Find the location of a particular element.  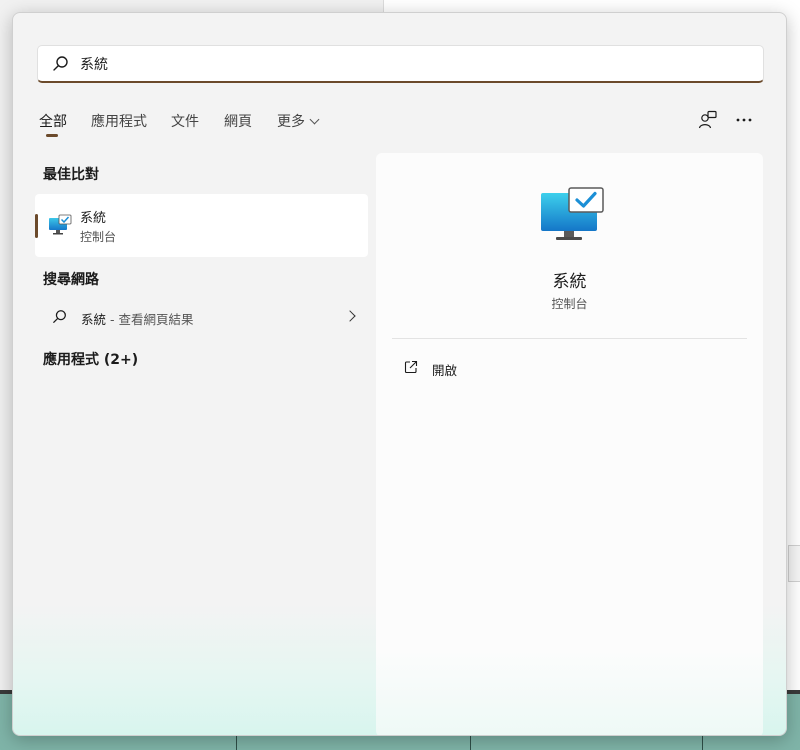

web-search-heading: 搜尋網路 is located at coordinates (71, 280).